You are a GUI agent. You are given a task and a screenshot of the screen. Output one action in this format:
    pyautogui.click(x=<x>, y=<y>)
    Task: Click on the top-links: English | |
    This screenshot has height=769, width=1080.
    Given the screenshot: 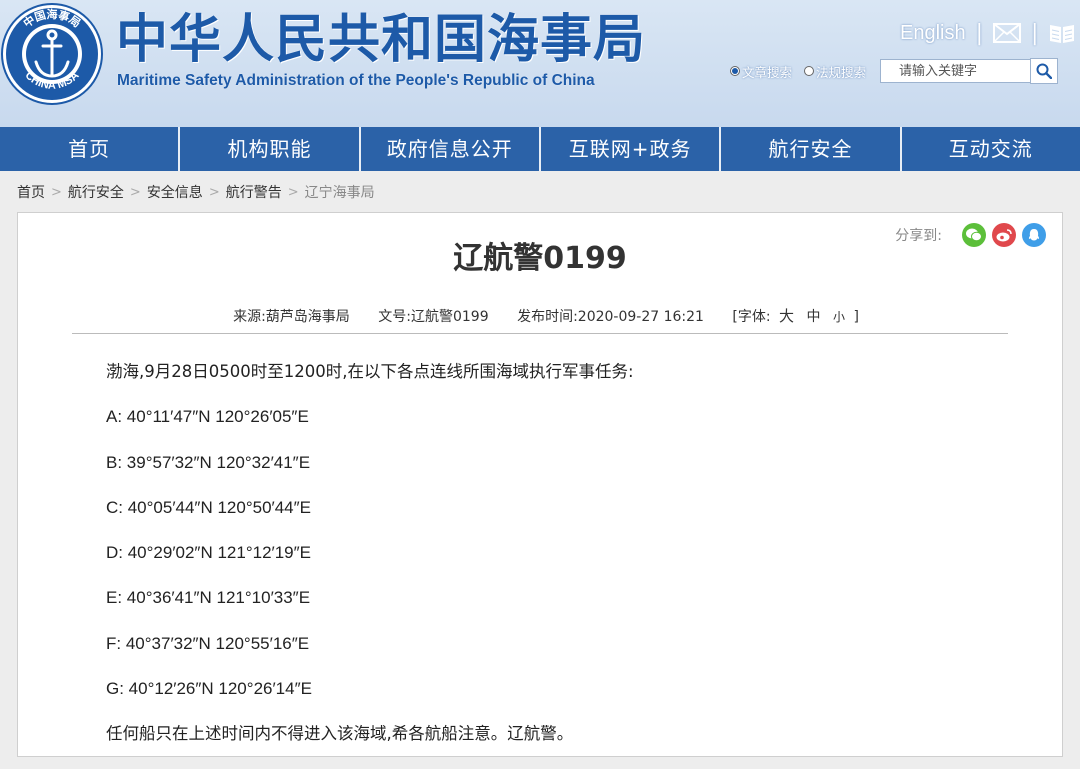 What is the action you would take?
    pyautogui.click(x=988, y=33)
    